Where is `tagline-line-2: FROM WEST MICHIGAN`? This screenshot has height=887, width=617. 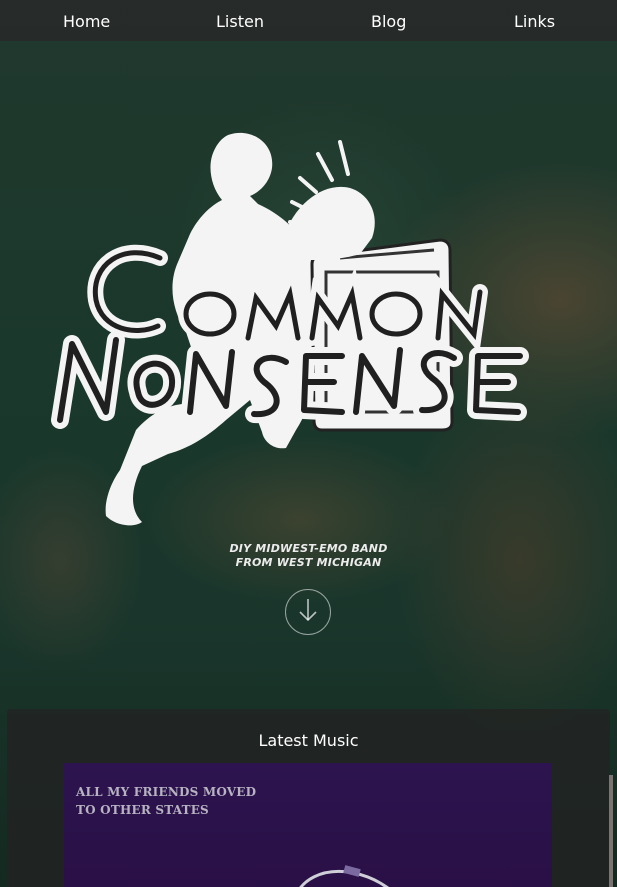 tagline-line-2: FROM WEST MICHIGAN is located at coordinates (308, 562).